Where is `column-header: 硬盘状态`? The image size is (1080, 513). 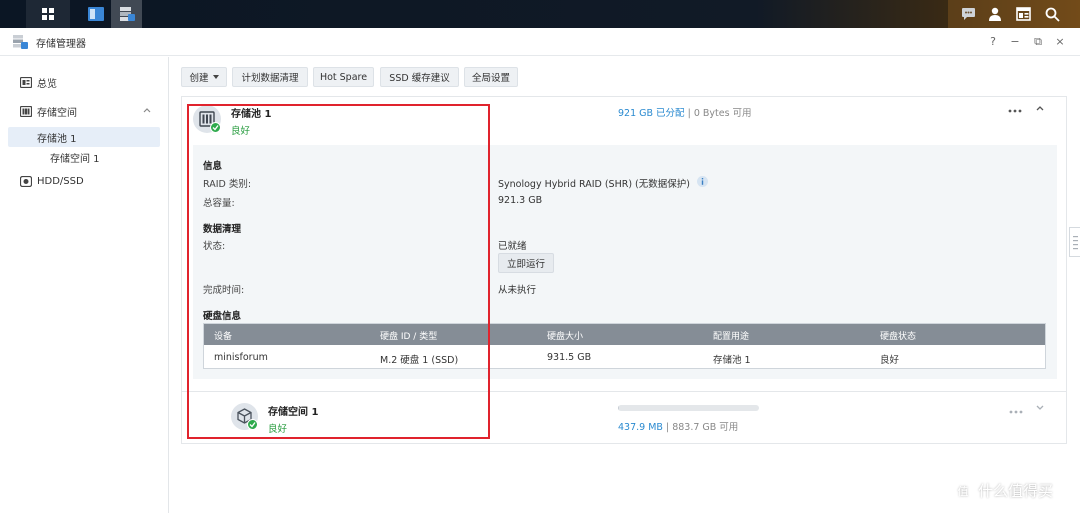
column-header: 硬盘状态 is located at coordinates (898, 335).